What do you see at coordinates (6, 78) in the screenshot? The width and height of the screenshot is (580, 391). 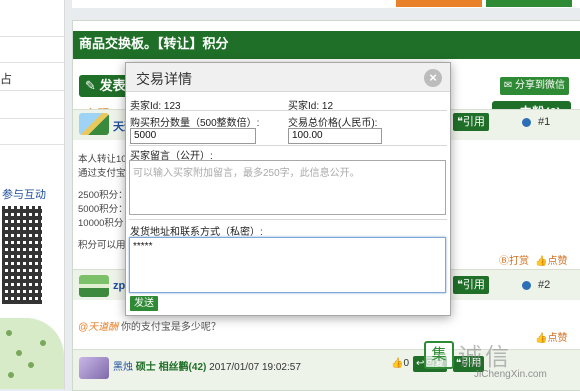 I see `sidebar-item-label: 占` at bounding box center [6, 78].